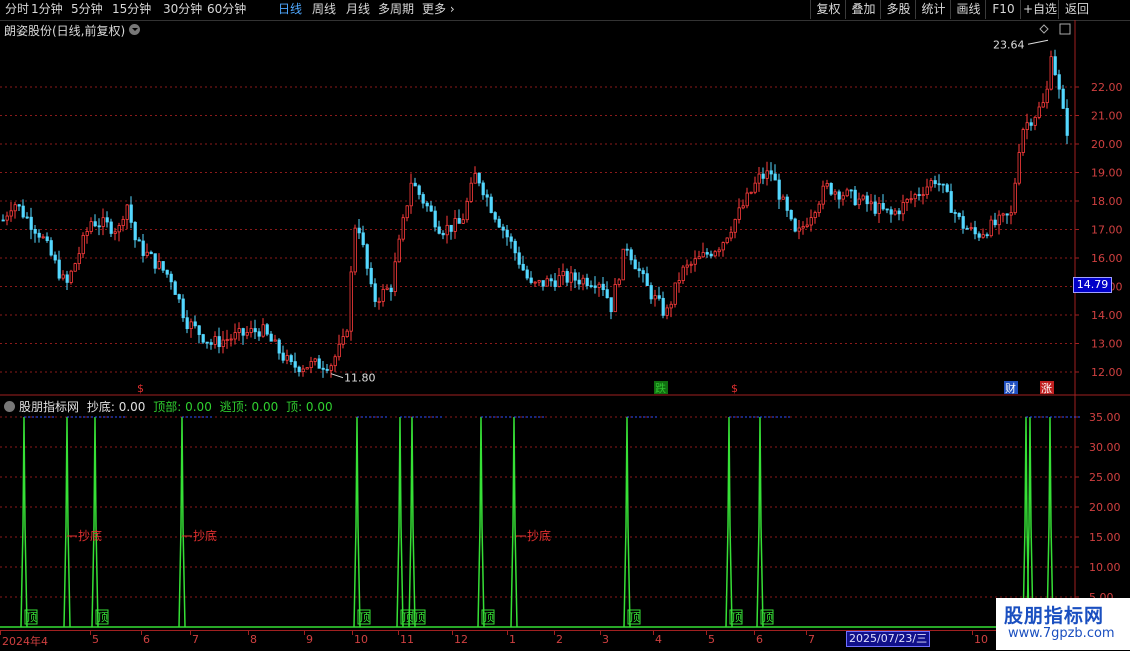 This screenshot has width=1130, height=651. Describe the element at coordinates (358, 9) in the screenshot. I see `period-tab-8: 月线` at that location.